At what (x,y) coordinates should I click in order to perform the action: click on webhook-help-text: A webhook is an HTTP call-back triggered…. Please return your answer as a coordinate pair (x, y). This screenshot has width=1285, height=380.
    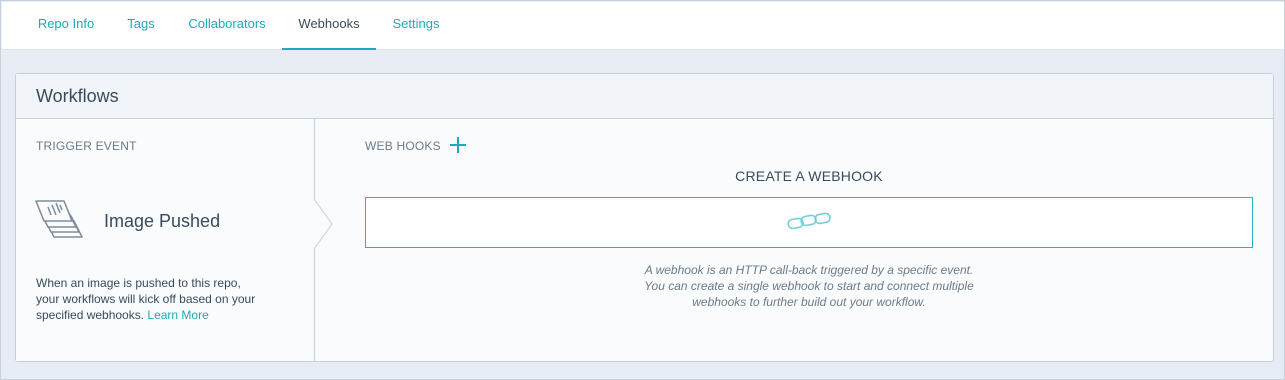
    Looking at the image, I should click on (809, 286).